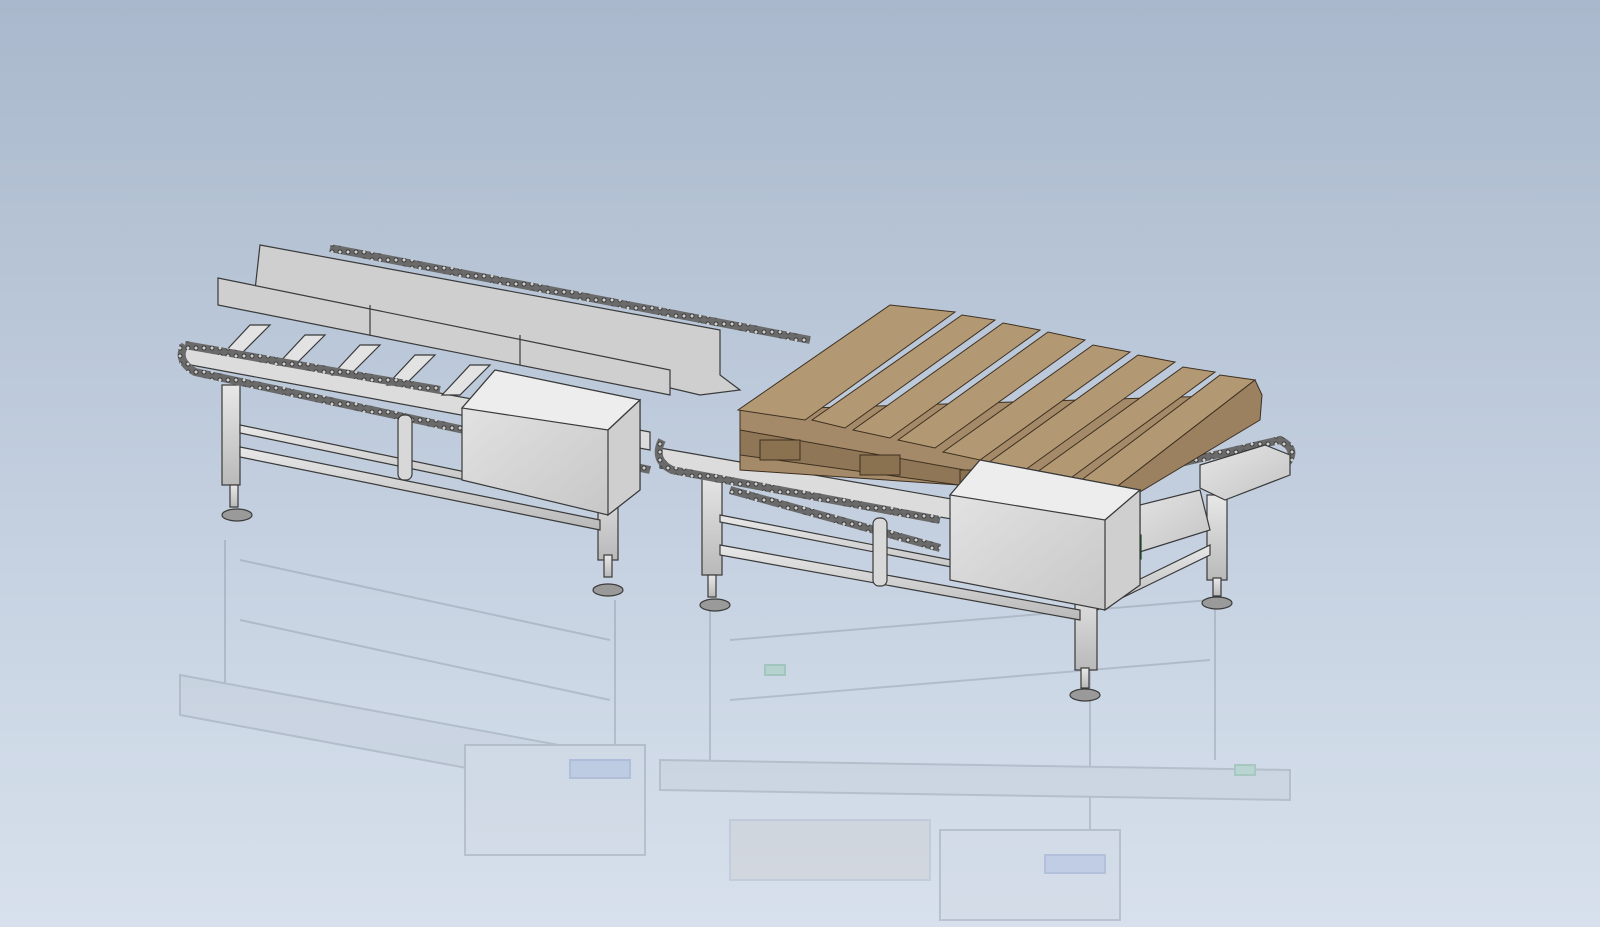 This screenshot has width=1600, height=927. Describe the element at coordinates (966, 649) in the screenshot. I see `right-conveyor-feet` at that location.